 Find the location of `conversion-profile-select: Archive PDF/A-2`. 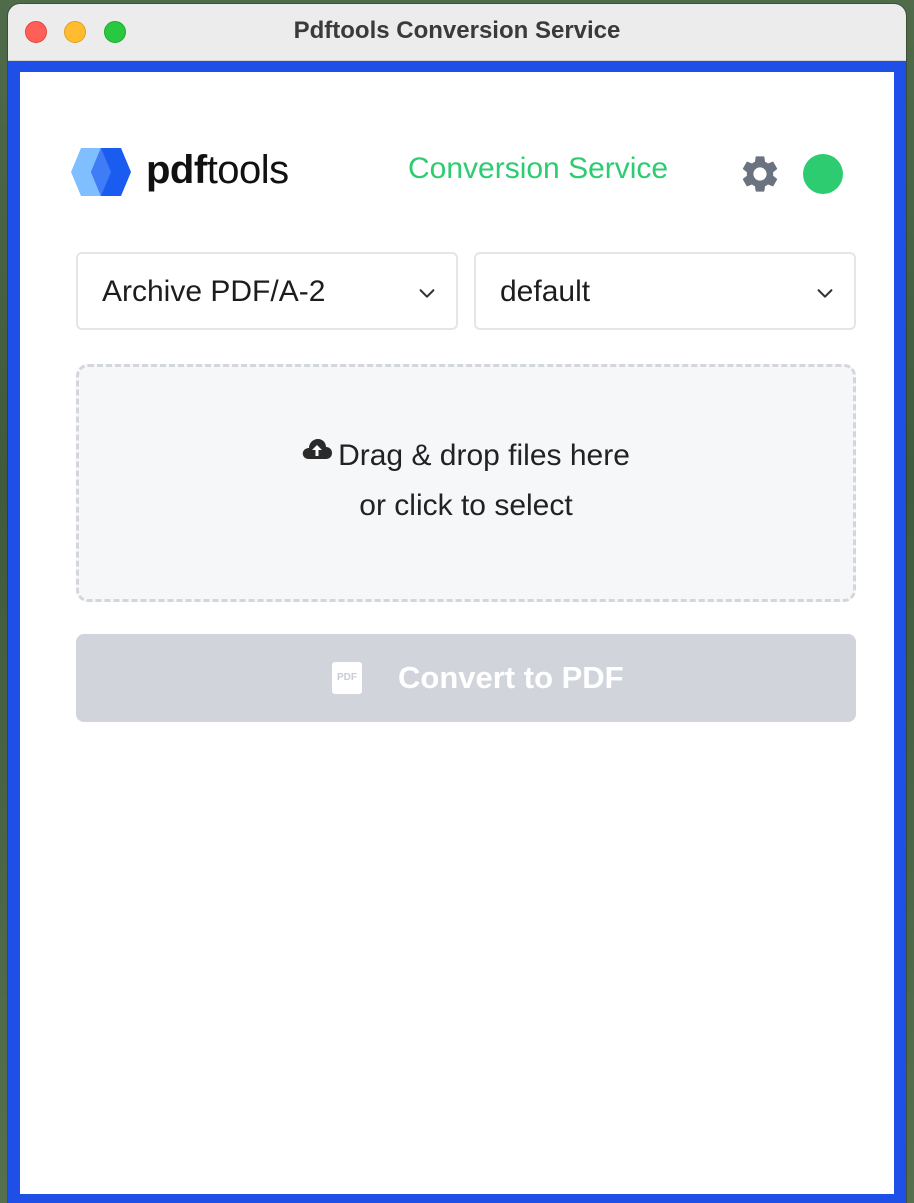

conversion-profile-select: Archive PDF/A-2 is located at coordinates (267, 291).